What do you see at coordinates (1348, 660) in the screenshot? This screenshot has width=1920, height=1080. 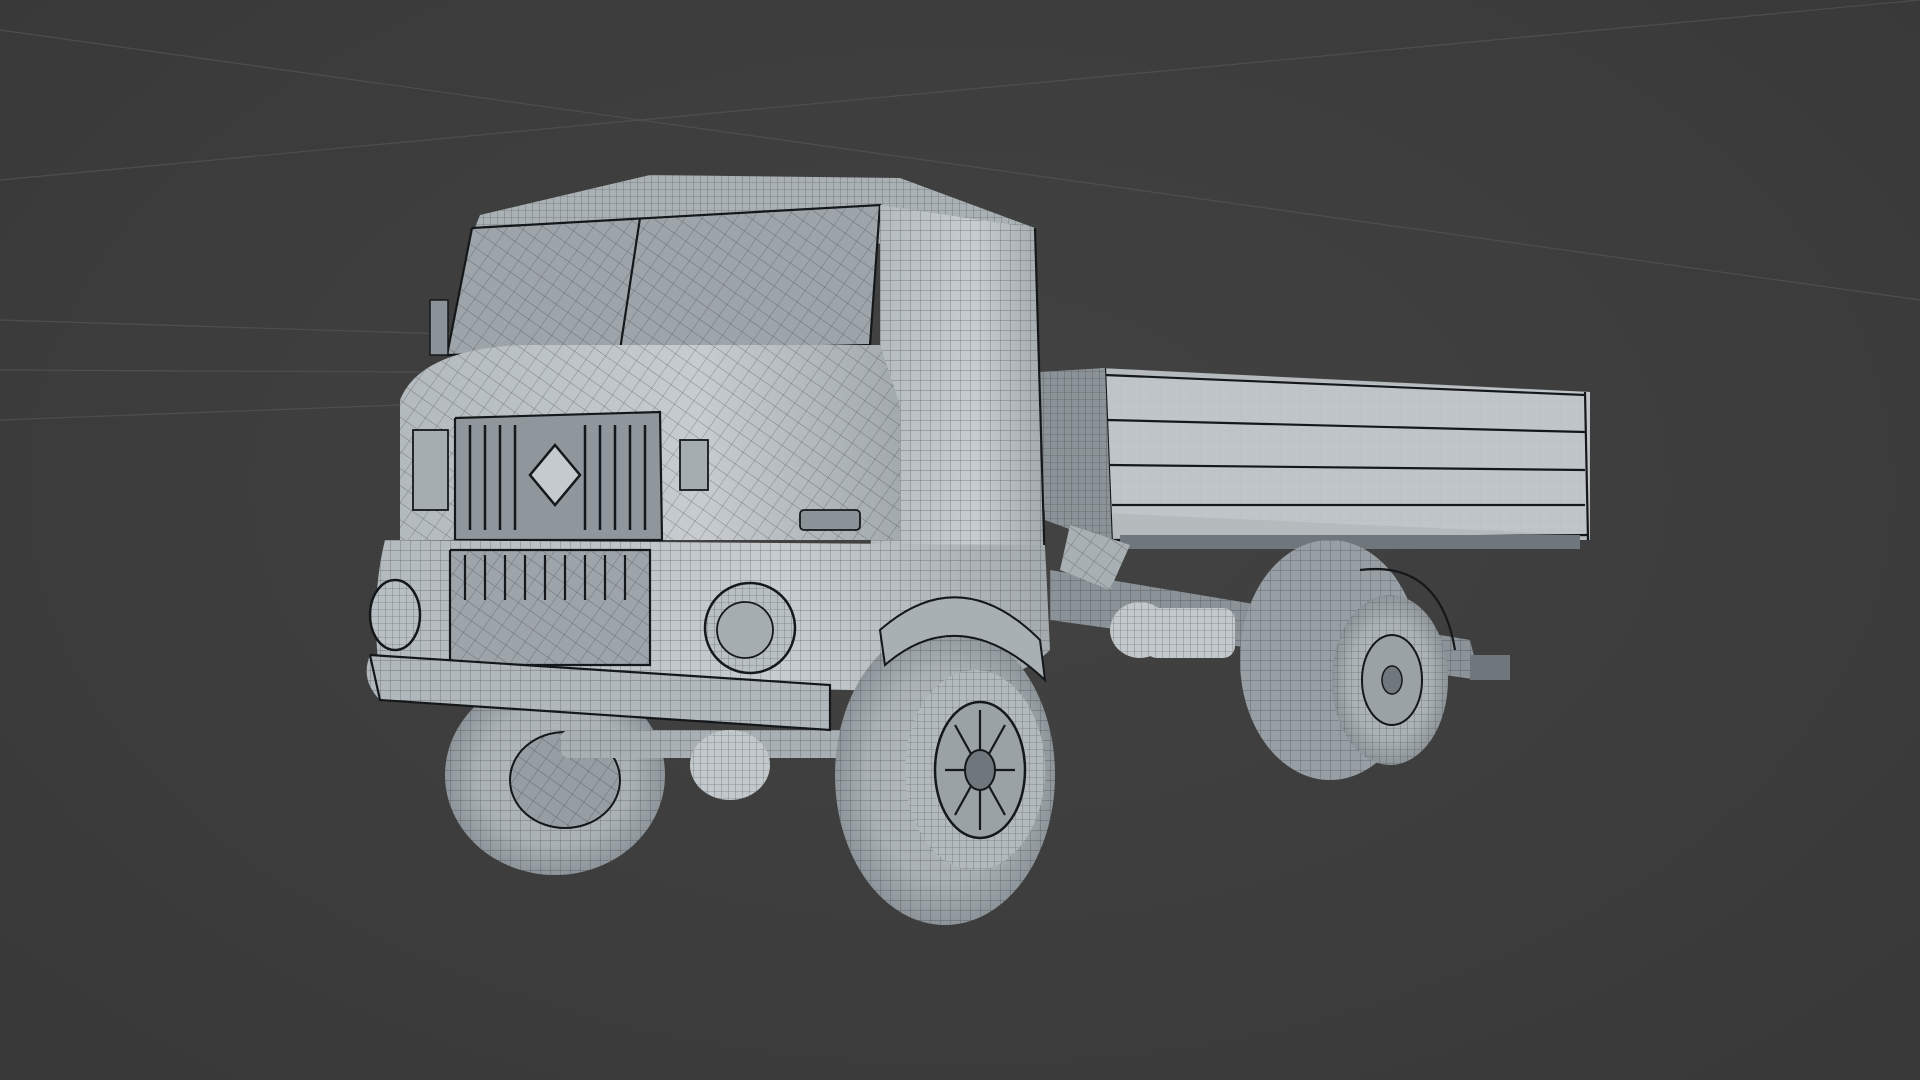 I see `rear-wheel` at bounding box center [1348, 660].